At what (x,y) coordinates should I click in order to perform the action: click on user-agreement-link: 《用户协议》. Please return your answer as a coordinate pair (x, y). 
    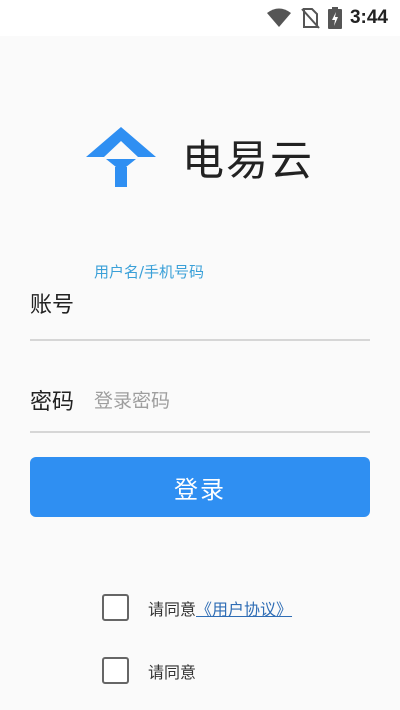
    Looking at the image, I should click on (244, 608).